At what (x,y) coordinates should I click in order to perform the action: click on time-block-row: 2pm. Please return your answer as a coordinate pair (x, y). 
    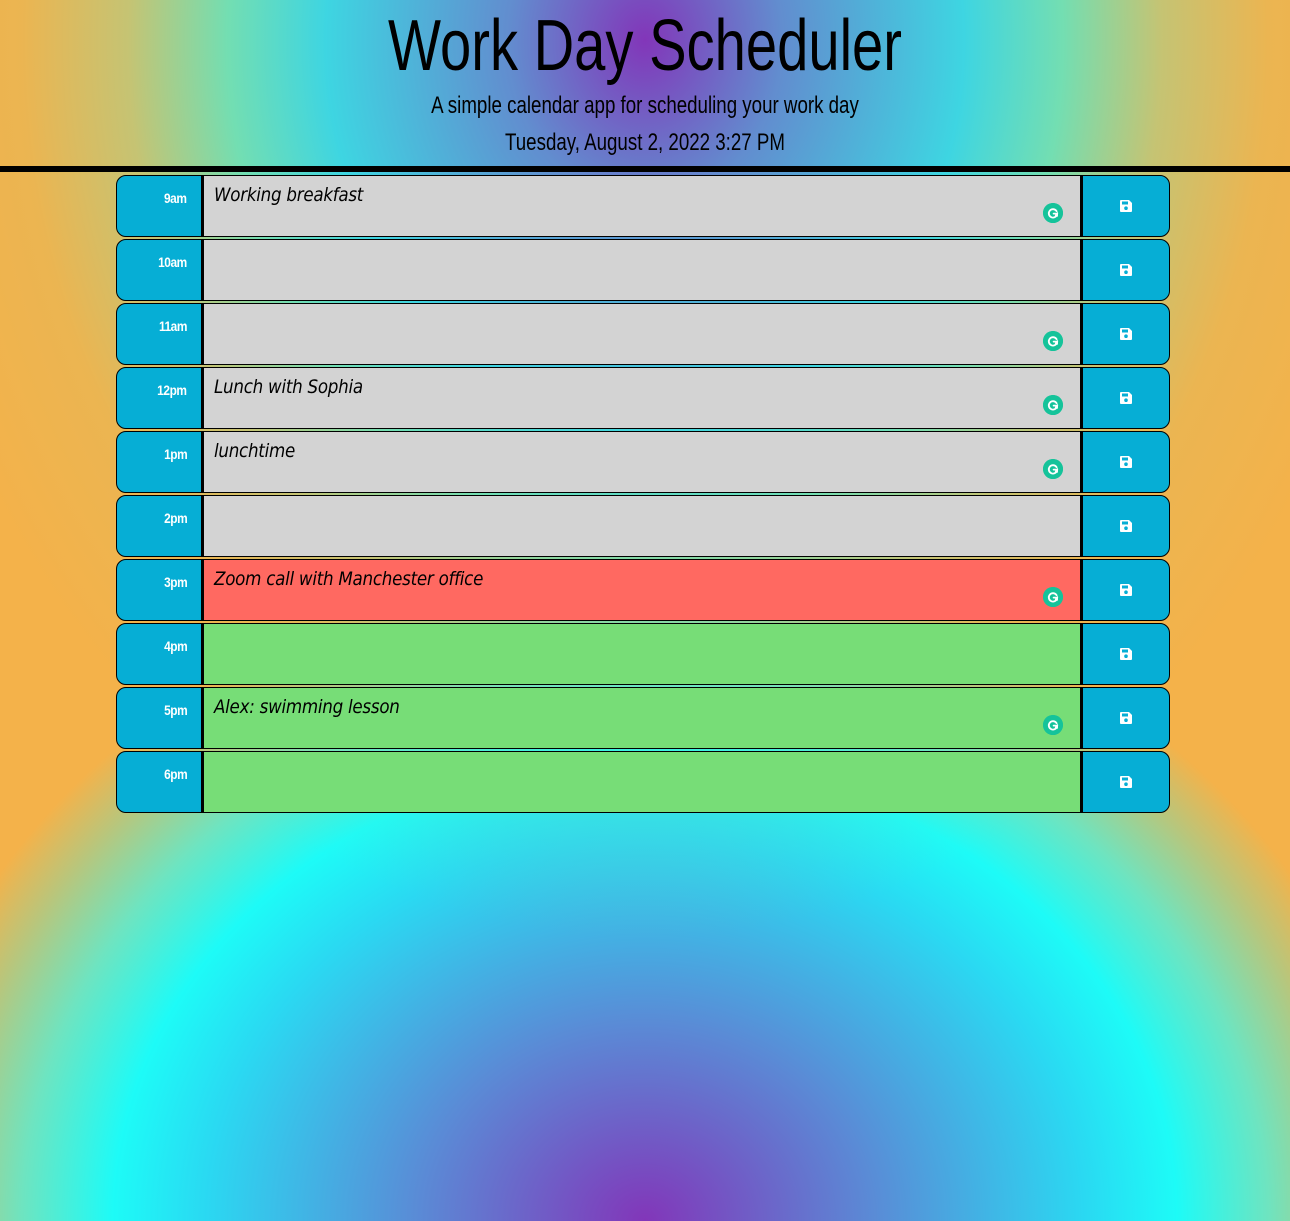
    Looking at the image, I should click on (644, 526).